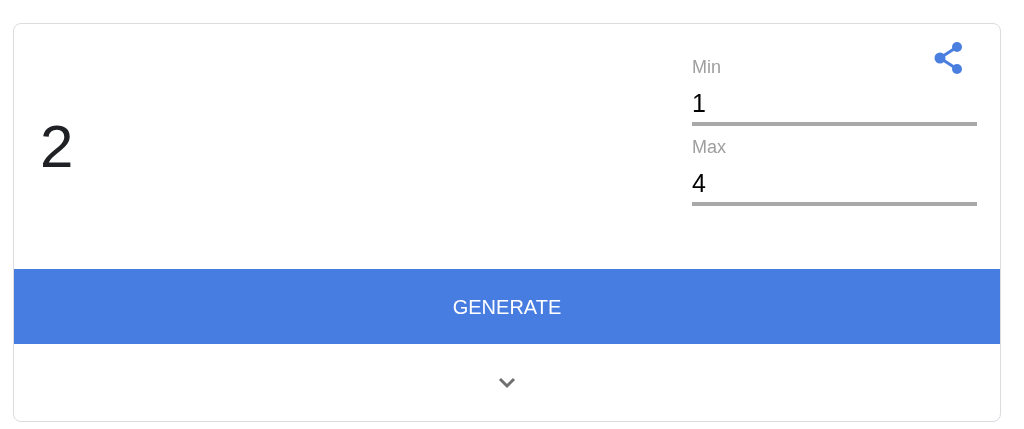  I want to click on number-field: 1, so click(834, 105).